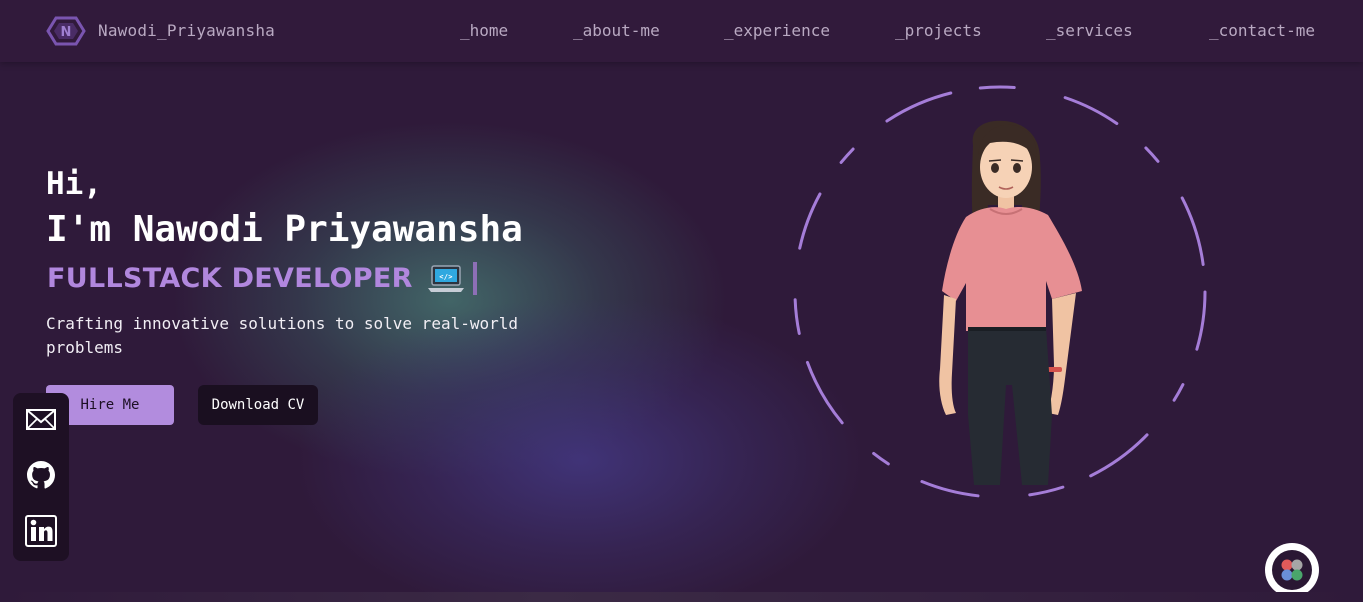  Describe the element at coordinates (484, 30) in the screenshot. I see `nav-home: _home` at that location.